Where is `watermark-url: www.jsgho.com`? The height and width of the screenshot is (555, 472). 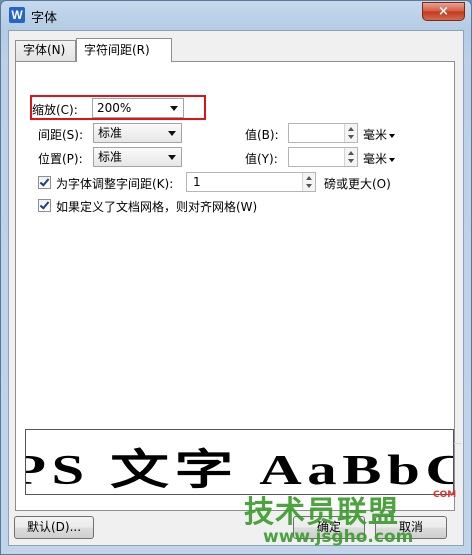
watermark-url: www.jsgho.com is located at coordinates (338, 537).